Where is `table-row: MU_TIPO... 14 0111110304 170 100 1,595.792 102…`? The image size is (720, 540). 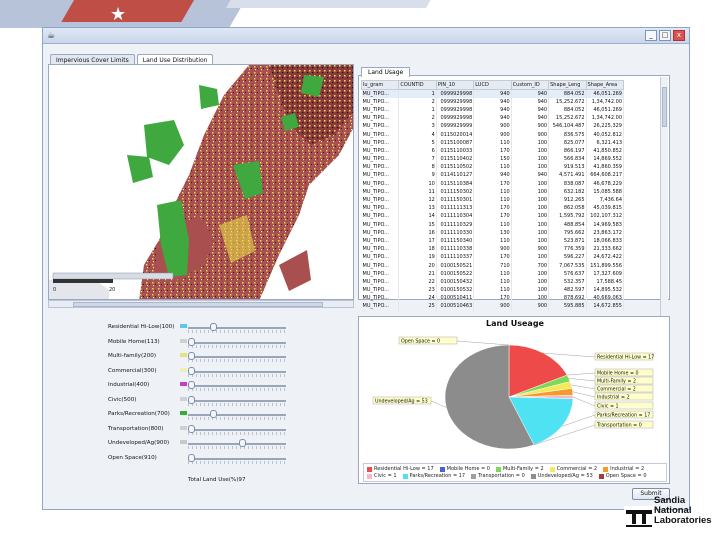
table-row: MU_TIPO... 14 0111110304 170 100 1,595.792 102… is located at coordinates (493, 216).